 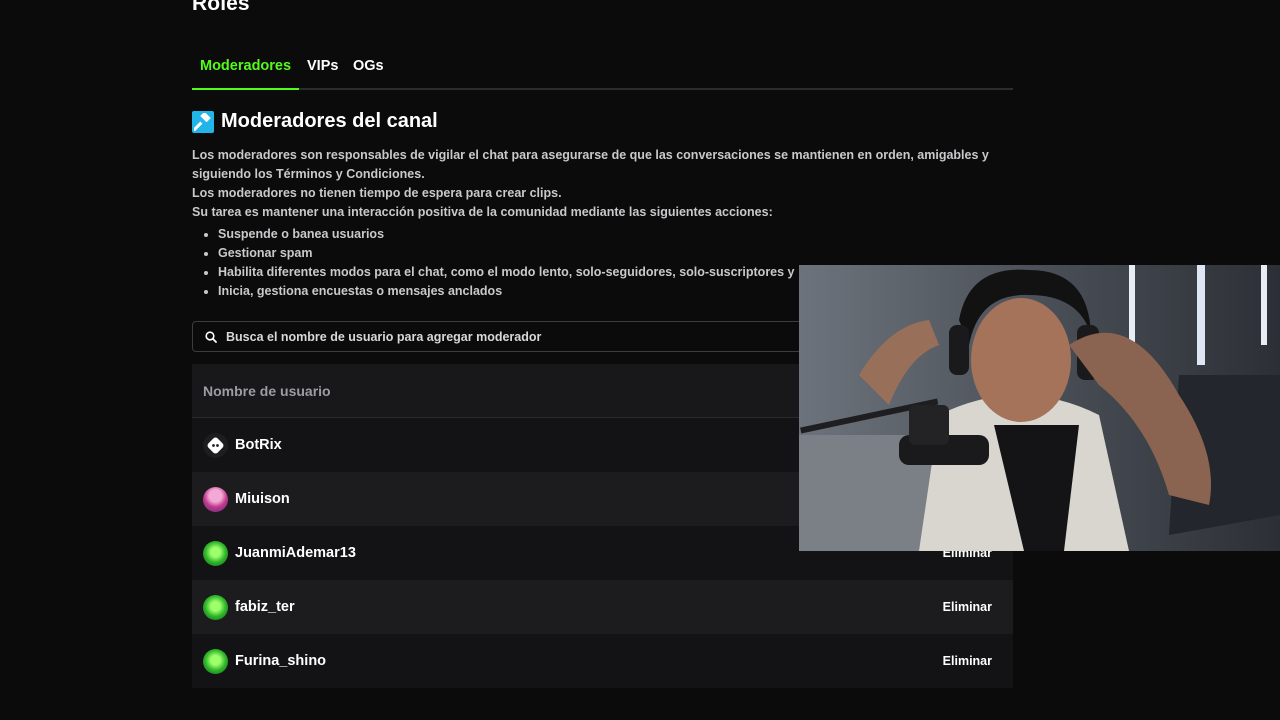 I want to click on action-item: Gestionar spam, so click(x=615, y=253).